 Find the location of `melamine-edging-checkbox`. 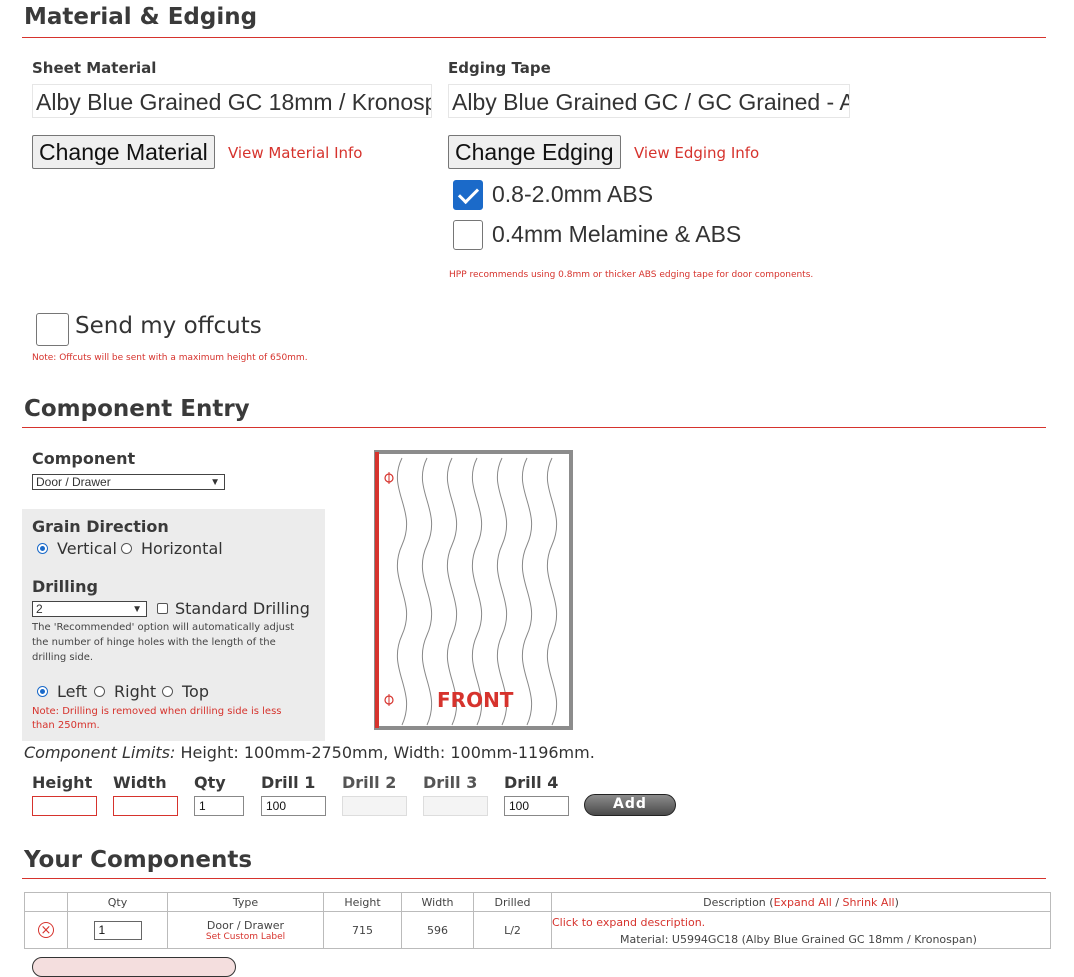

melamine-edging-checkbox is located at coordinates (468, 235).